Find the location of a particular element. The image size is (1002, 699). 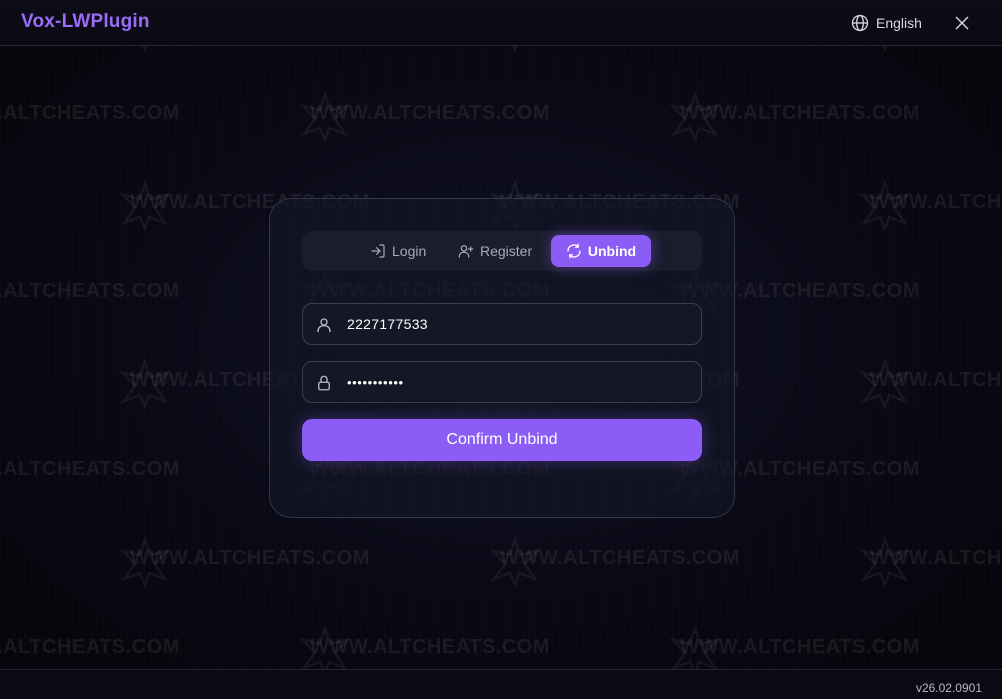

tab-login: Login is located at coordinates (398, 251).